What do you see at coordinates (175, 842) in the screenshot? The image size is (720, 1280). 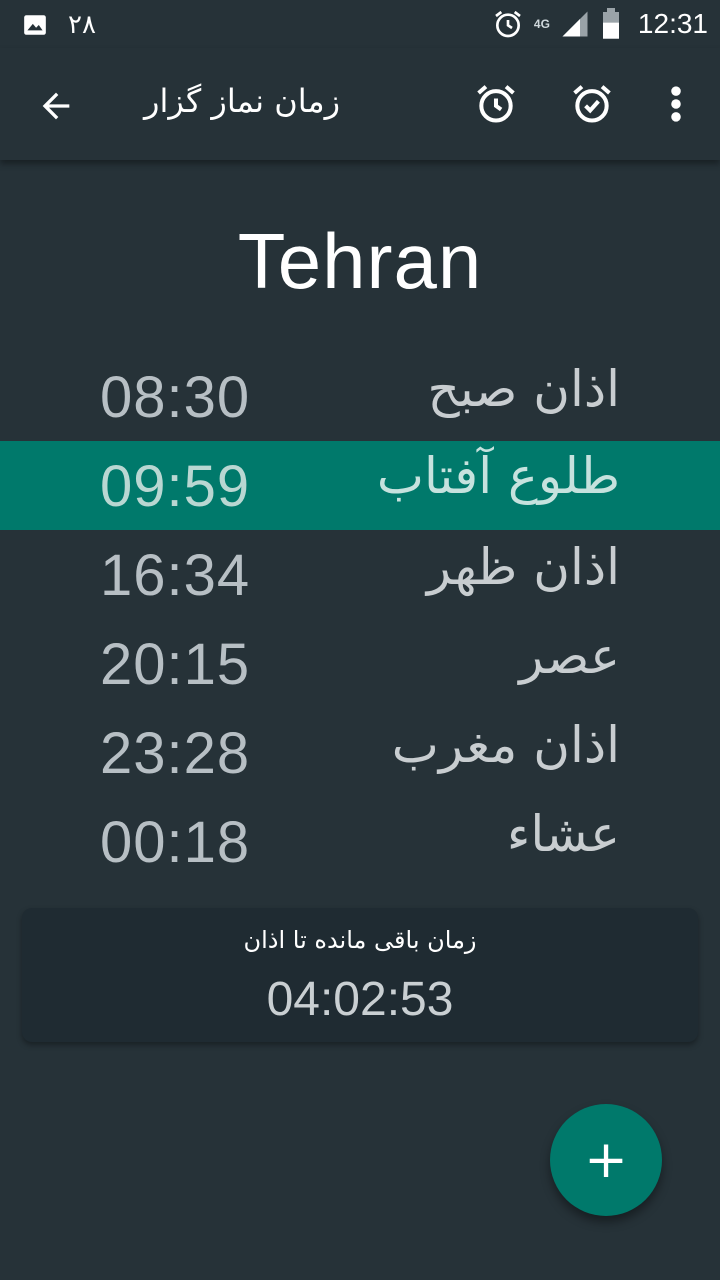 I see `prayer-time: 00:18` at bounding box center [175, 842].